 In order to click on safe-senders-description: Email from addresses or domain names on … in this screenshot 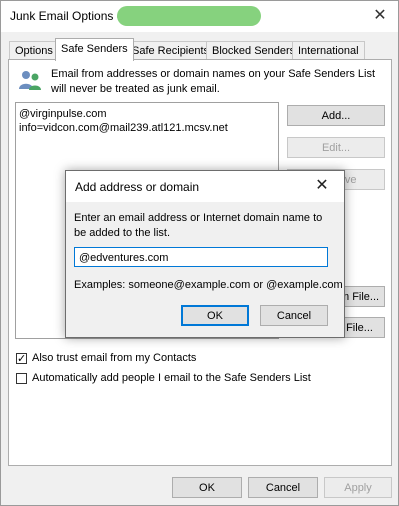, I will do `click(213, 81)`.